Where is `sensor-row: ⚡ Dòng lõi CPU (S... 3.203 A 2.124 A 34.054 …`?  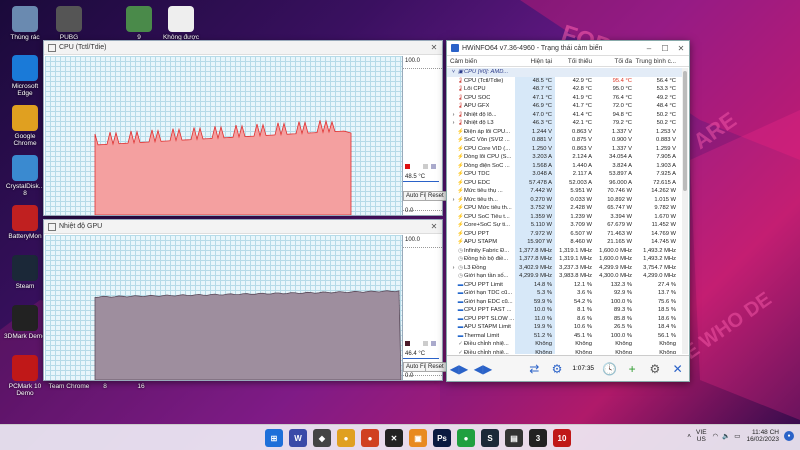
sensor-row: ⚡ Dòng lõi CPU (S... 3.203 A 2.124 A 34.054 … is located at coordinates (565, 157).